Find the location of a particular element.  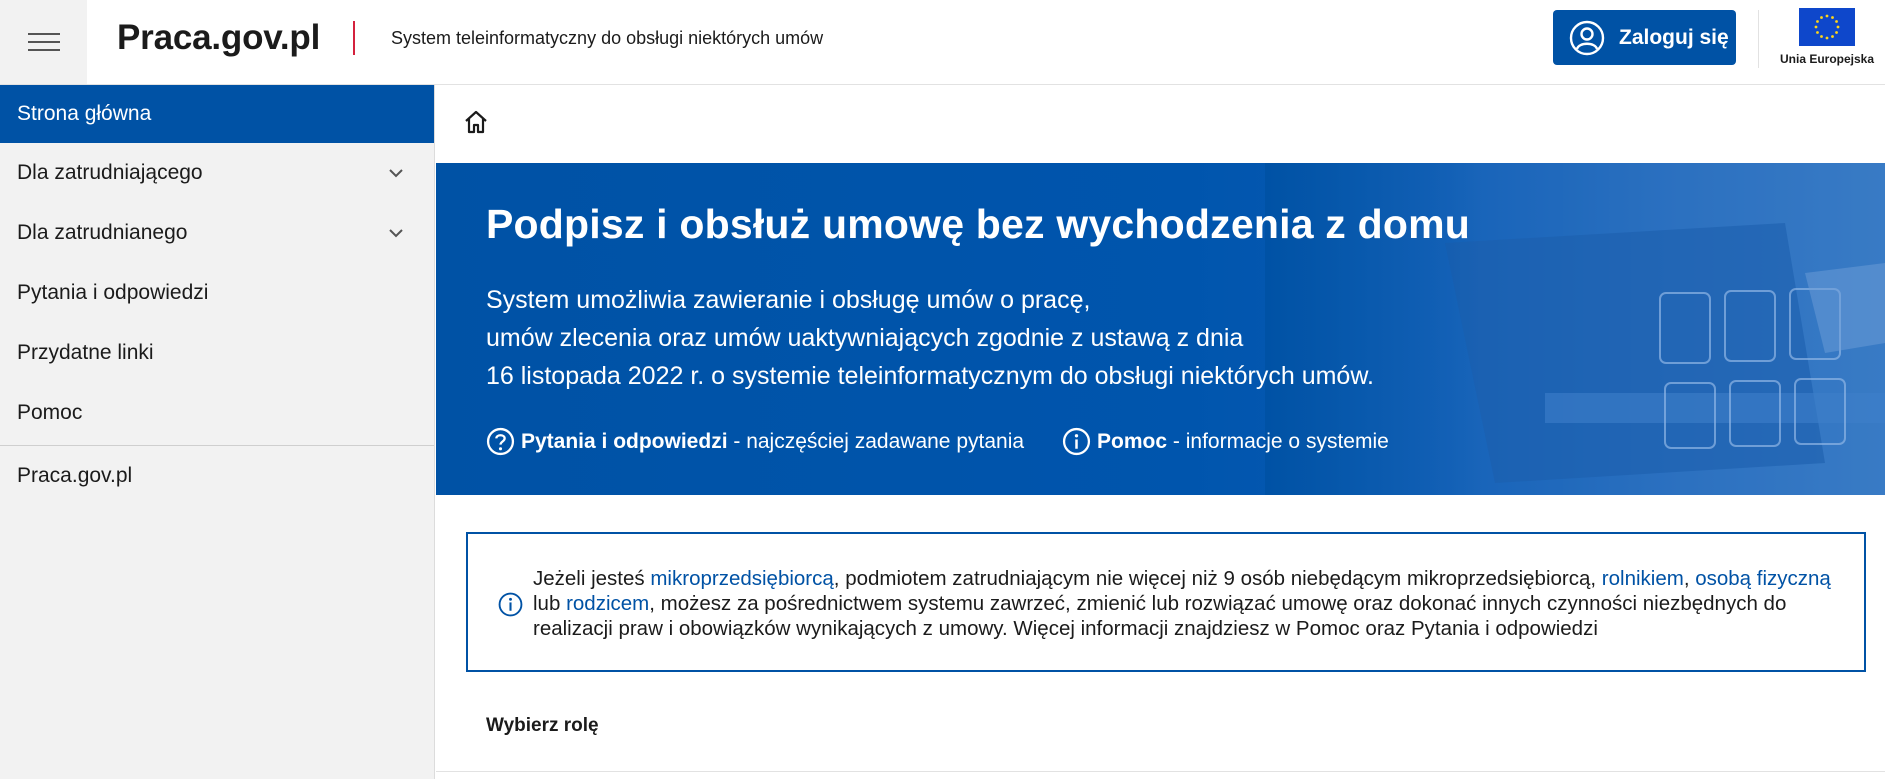

hamburger-menu-button is located at coordinates (43, 42).